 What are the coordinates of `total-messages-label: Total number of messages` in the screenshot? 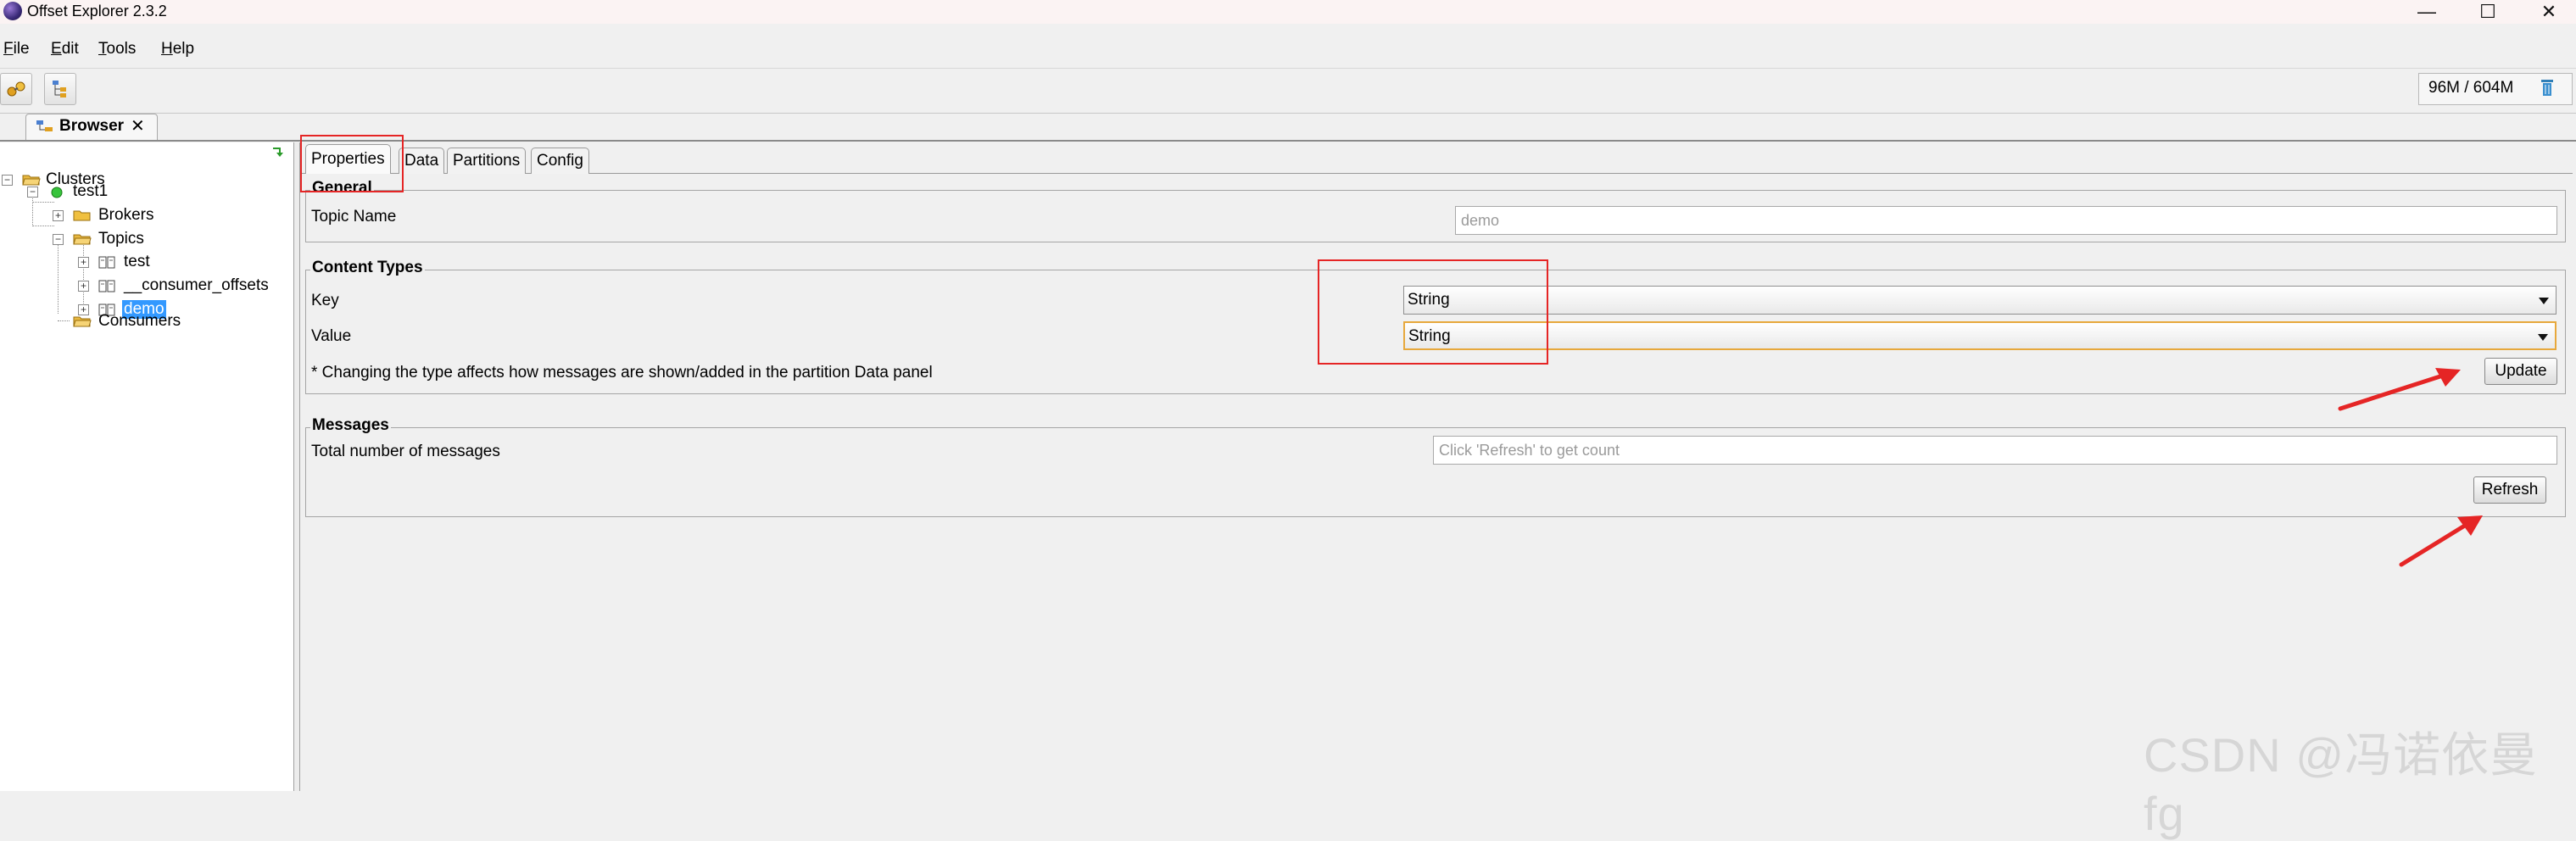 It's located at (405, 451).